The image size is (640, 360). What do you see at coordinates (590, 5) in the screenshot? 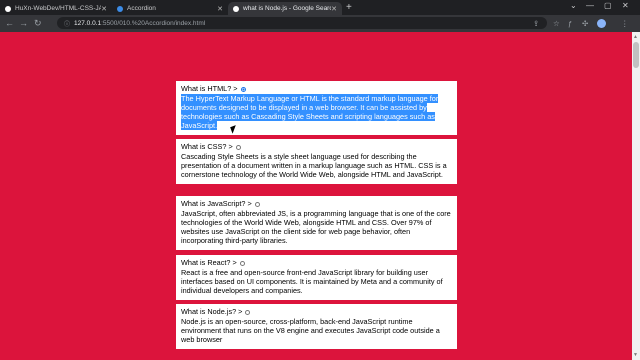
I see `minimize-icon: —` at bounding box center [590, 5].